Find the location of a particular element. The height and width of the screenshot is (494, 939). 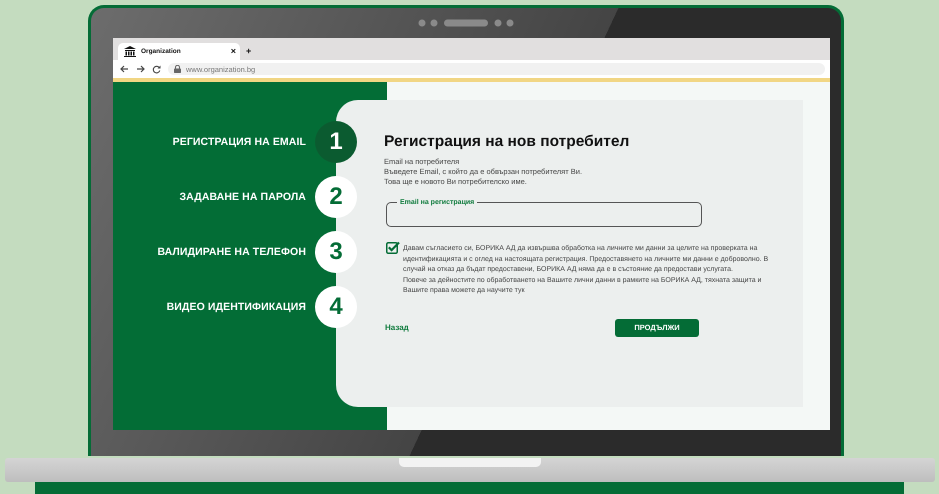

bank-icon is located at coordinates (130, 51).